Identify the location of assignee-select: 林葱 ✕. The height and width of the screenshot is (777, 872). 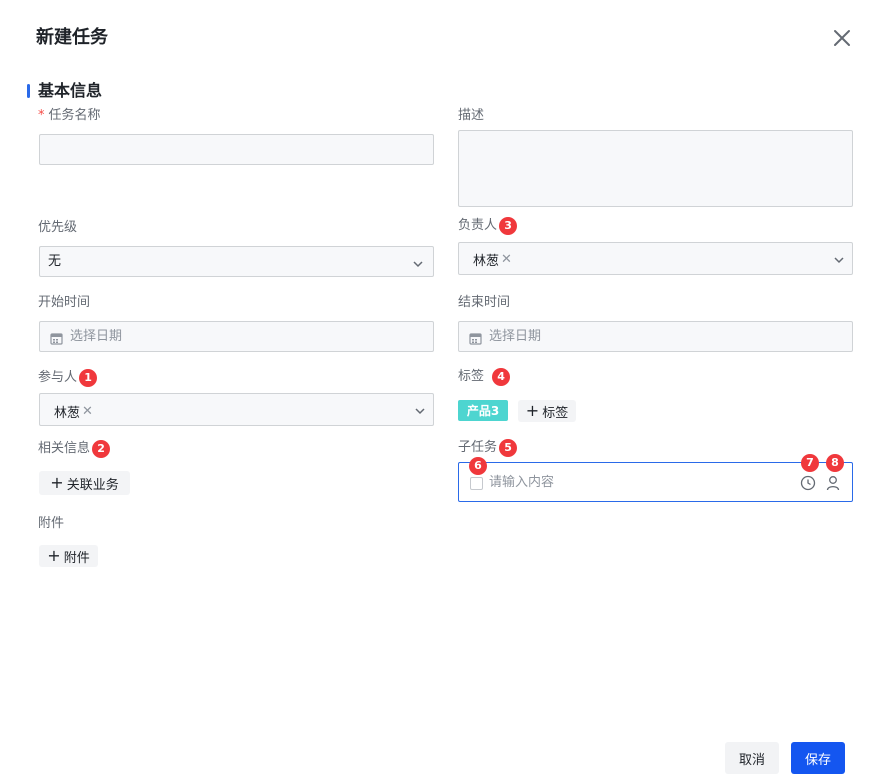
(655, 258).